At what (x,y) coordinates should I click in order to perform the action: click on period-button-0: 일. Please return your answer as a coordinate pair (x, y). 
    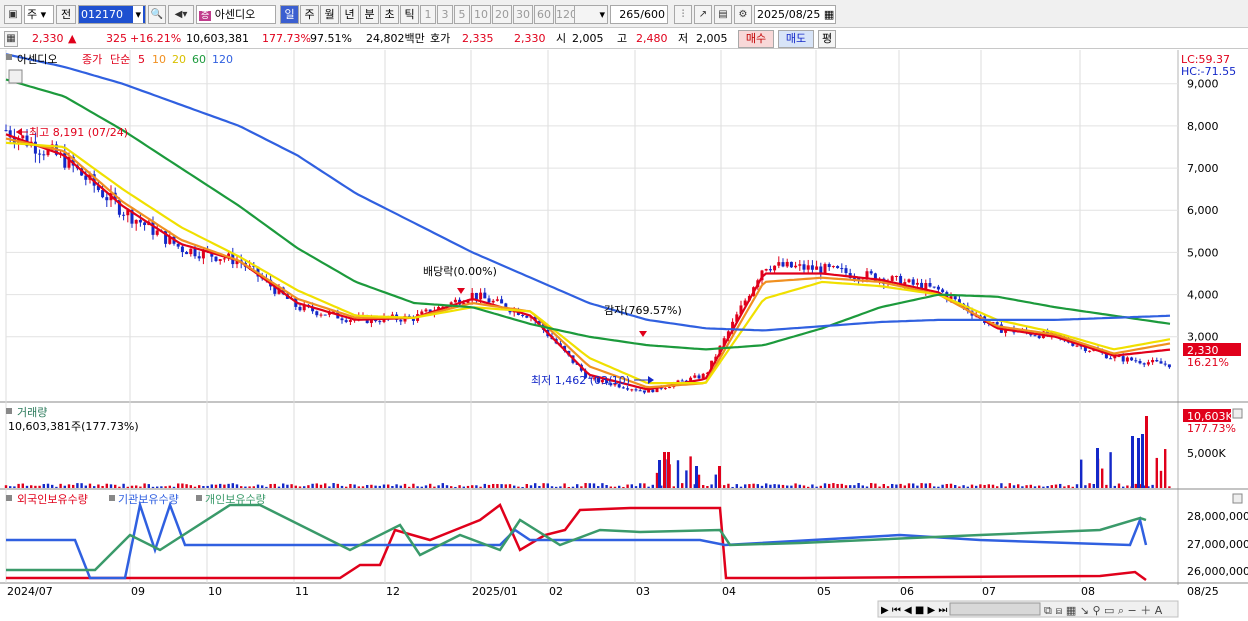
    Looking at the image, I should click on (289, 14).